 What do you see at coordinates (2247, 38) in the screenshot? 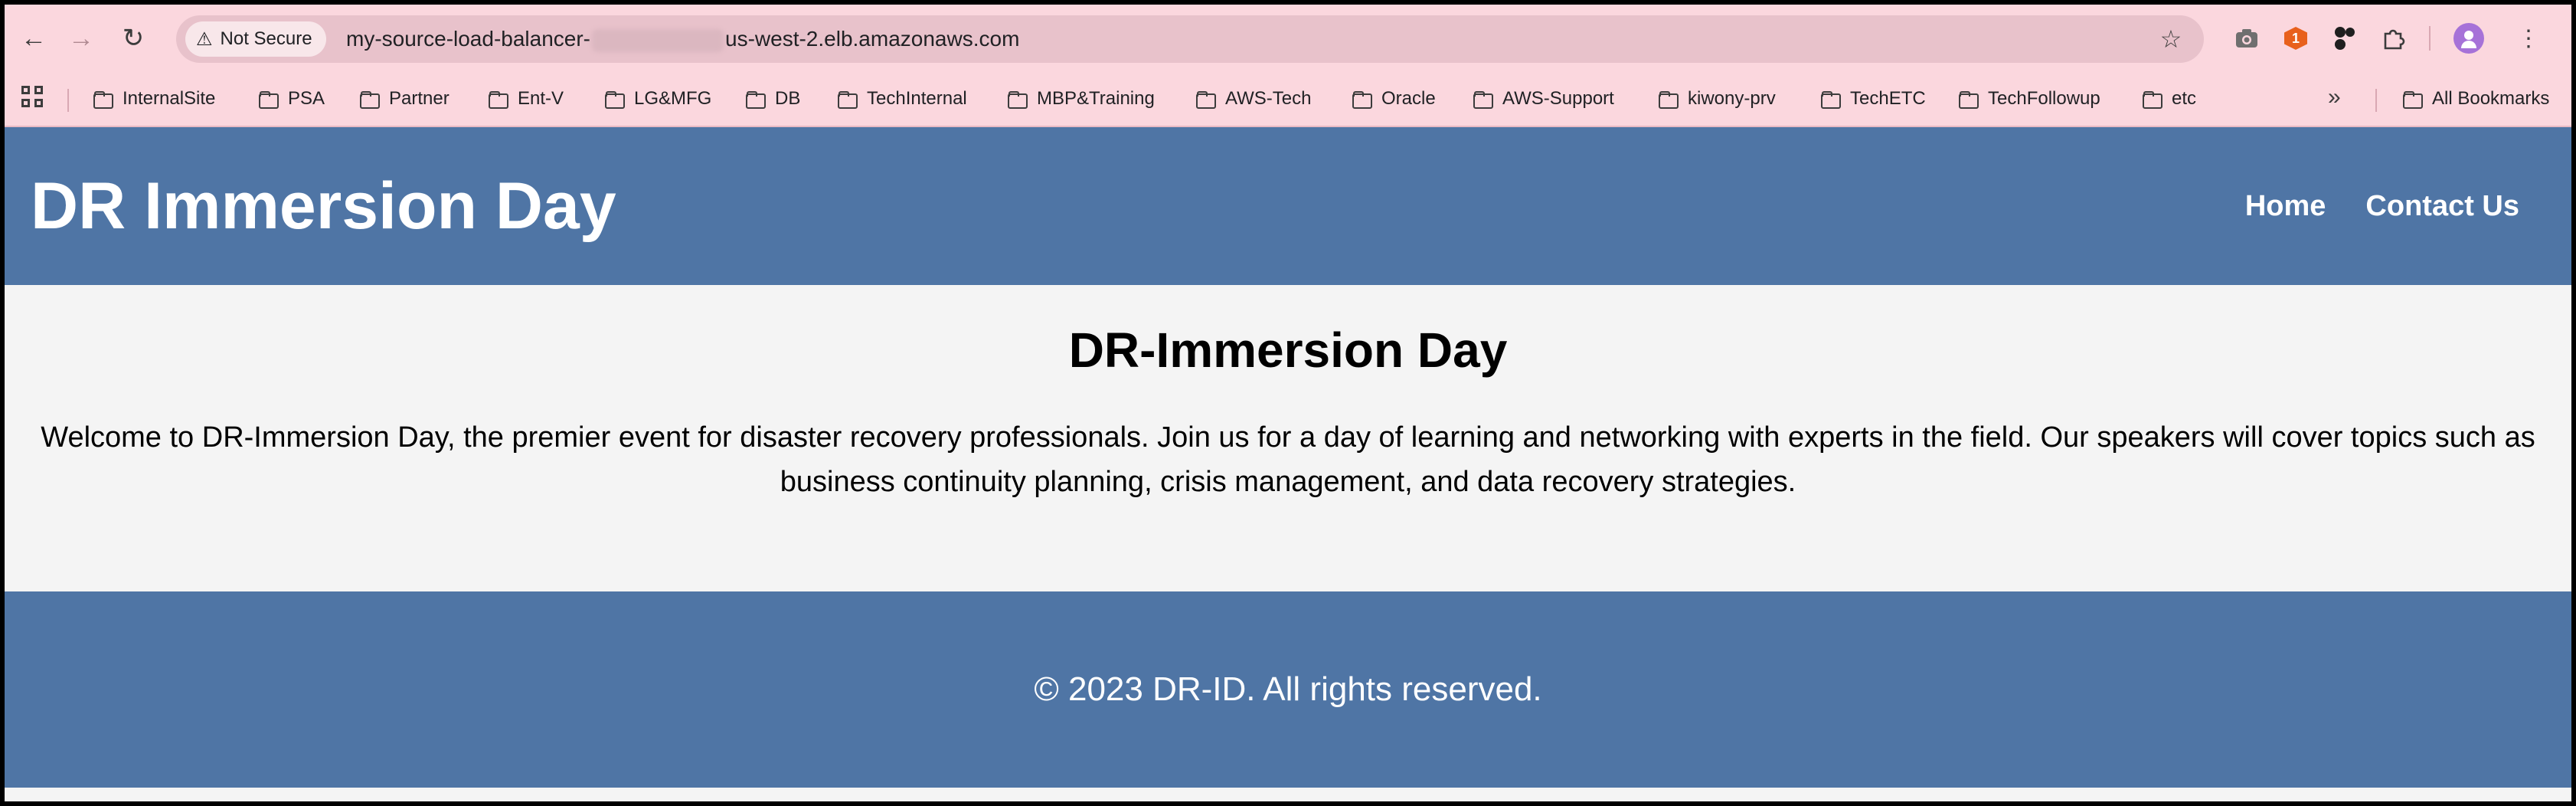
I see `camera-icon` at bounding box center [2247, 38].